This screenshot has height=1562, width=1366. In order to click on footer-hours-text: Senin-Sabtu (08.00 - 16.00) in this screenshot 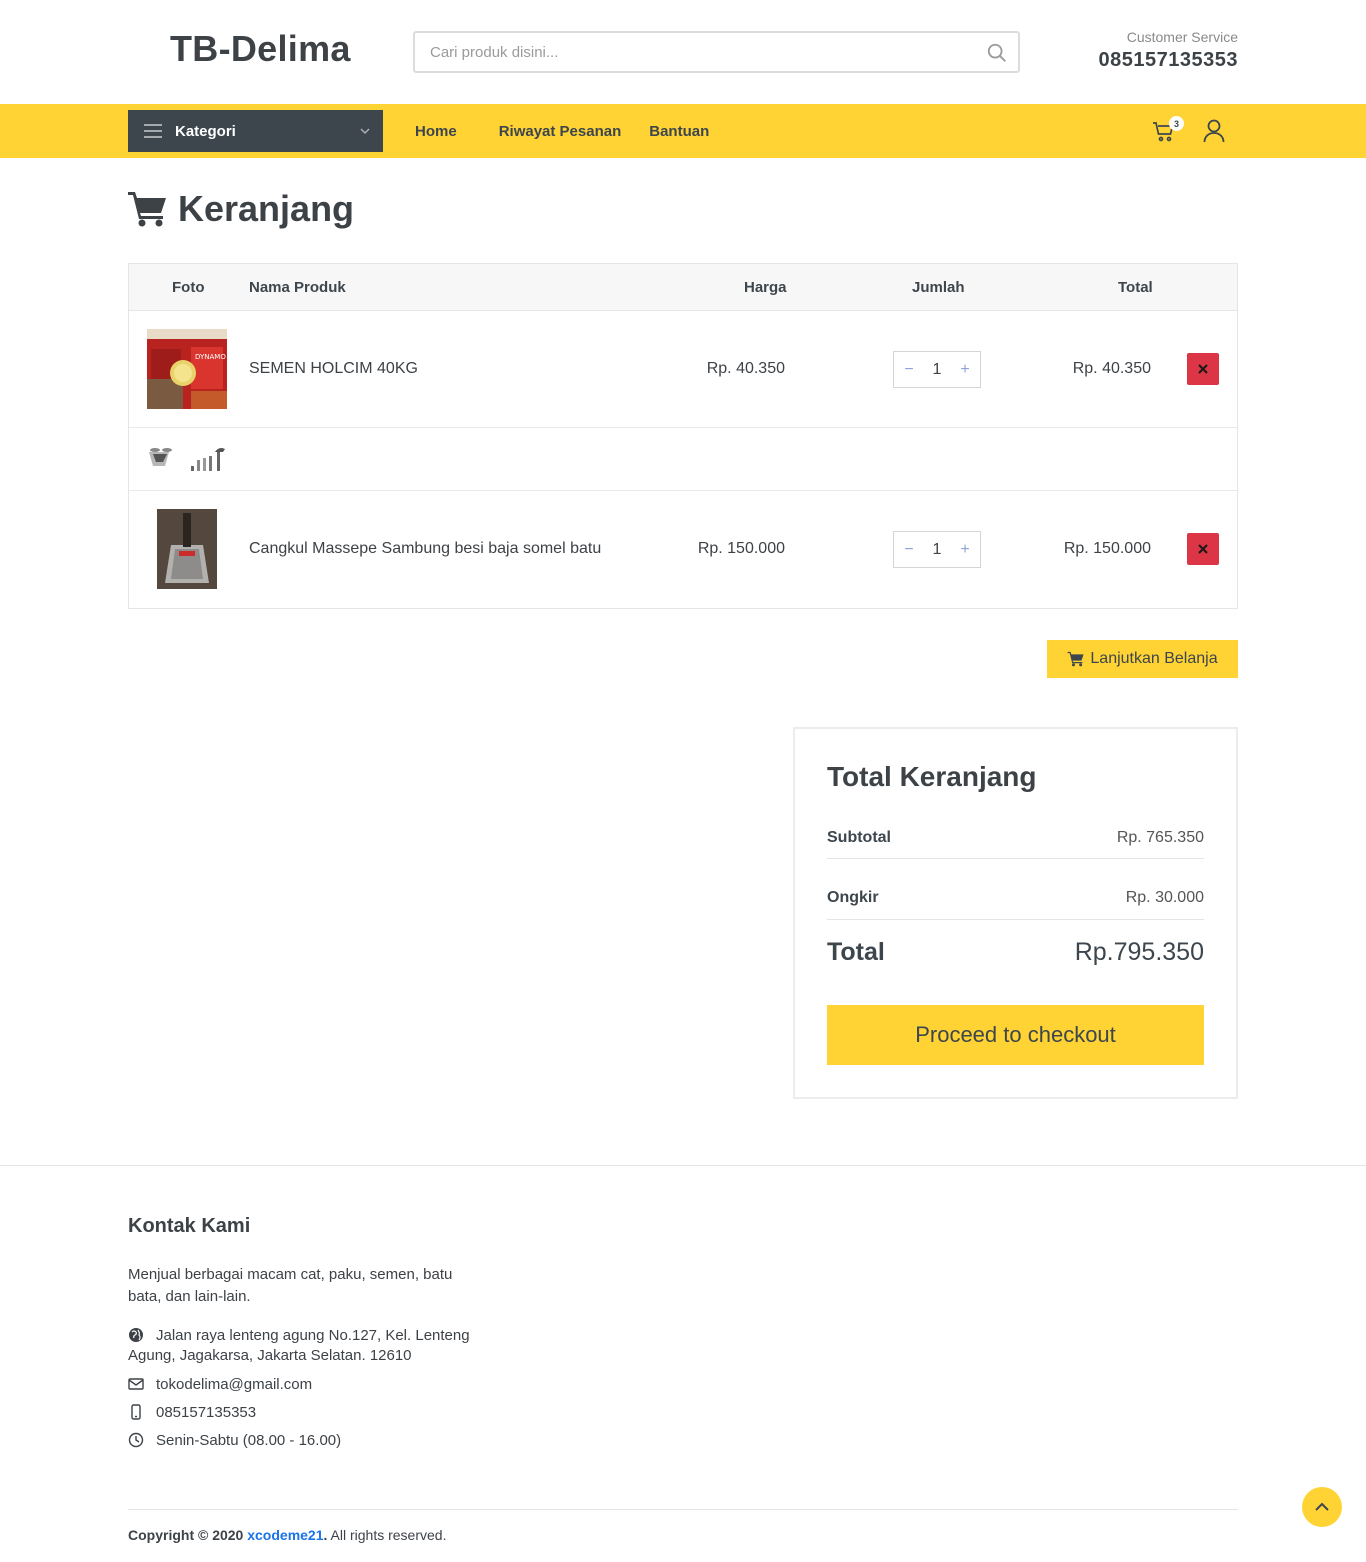, I will do `click(249, 1440)`.